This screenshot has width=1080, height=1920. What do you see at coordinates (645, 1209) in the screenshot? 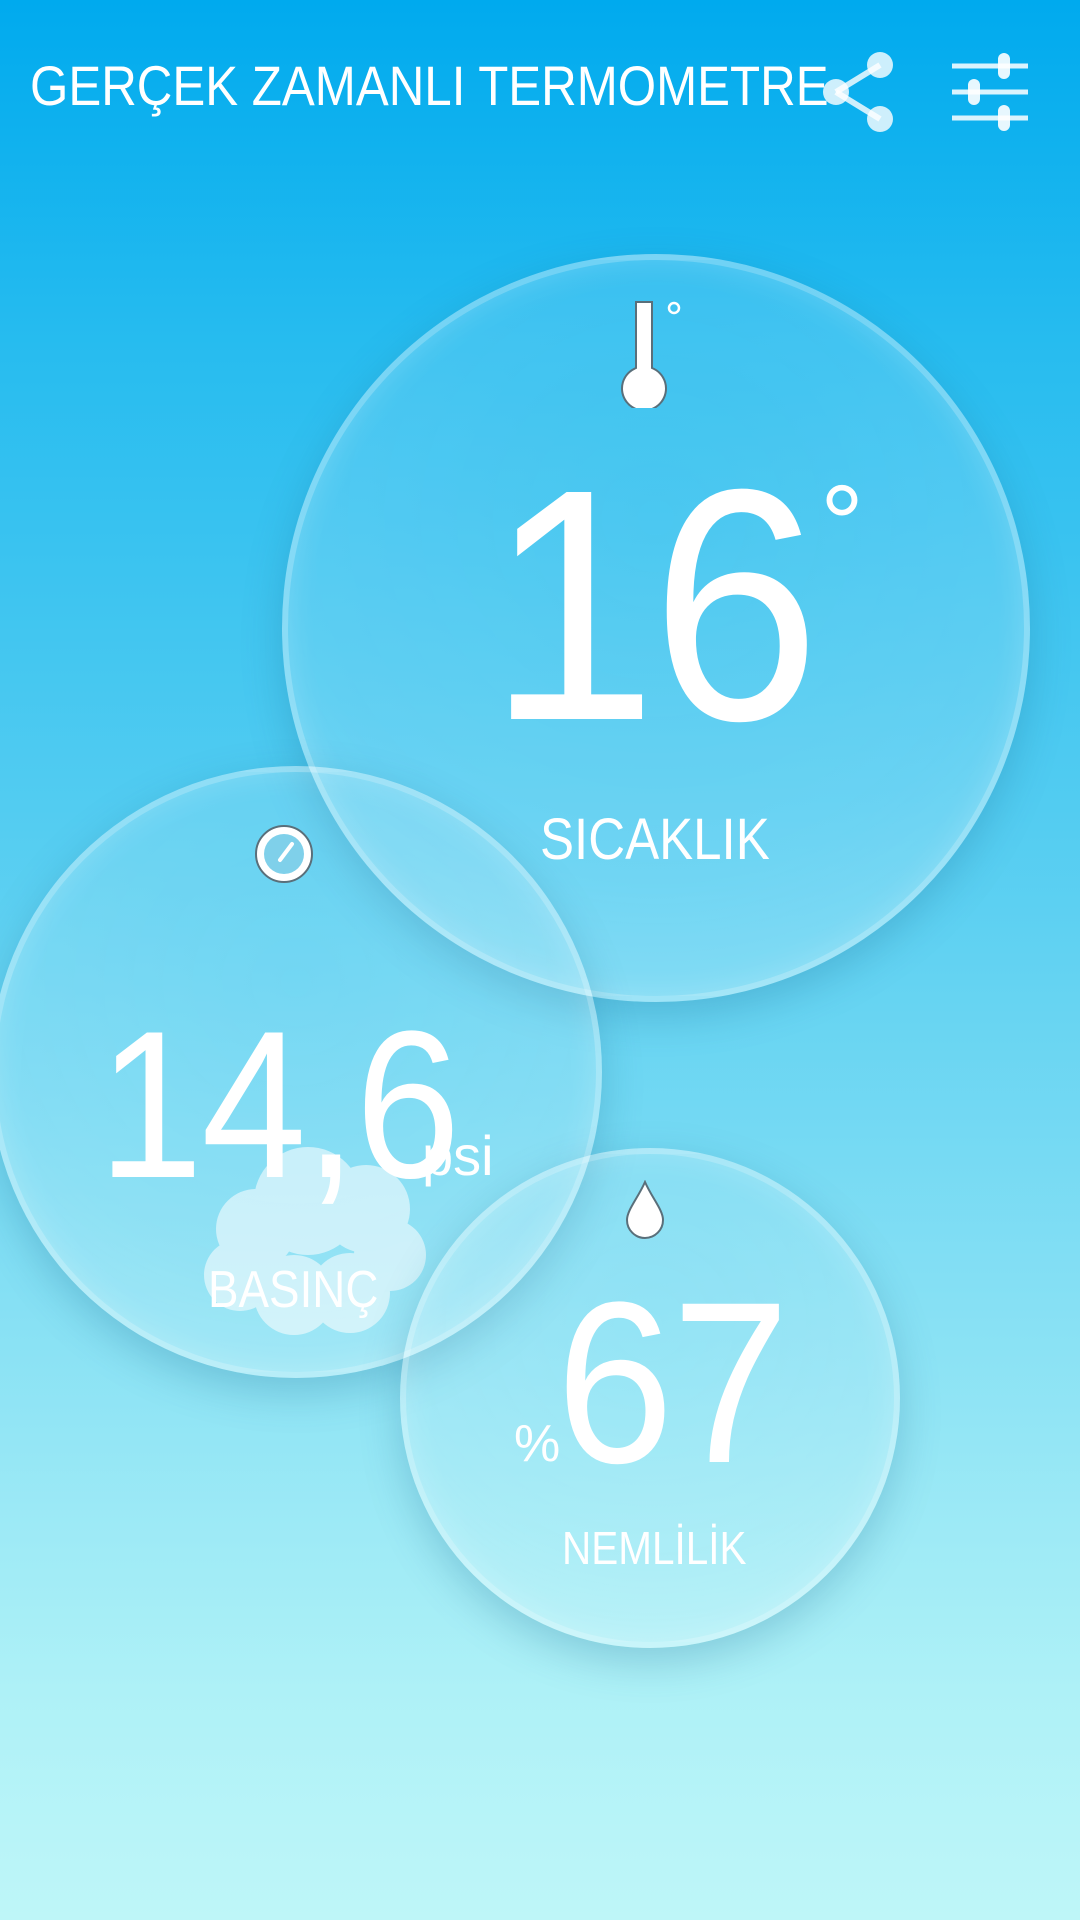
I see `water-drop-icon` at bounding box center [645, 1209].